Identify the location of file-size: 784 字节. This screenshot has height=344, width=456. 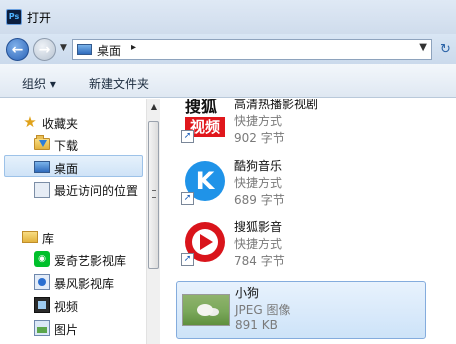
(259, 261).